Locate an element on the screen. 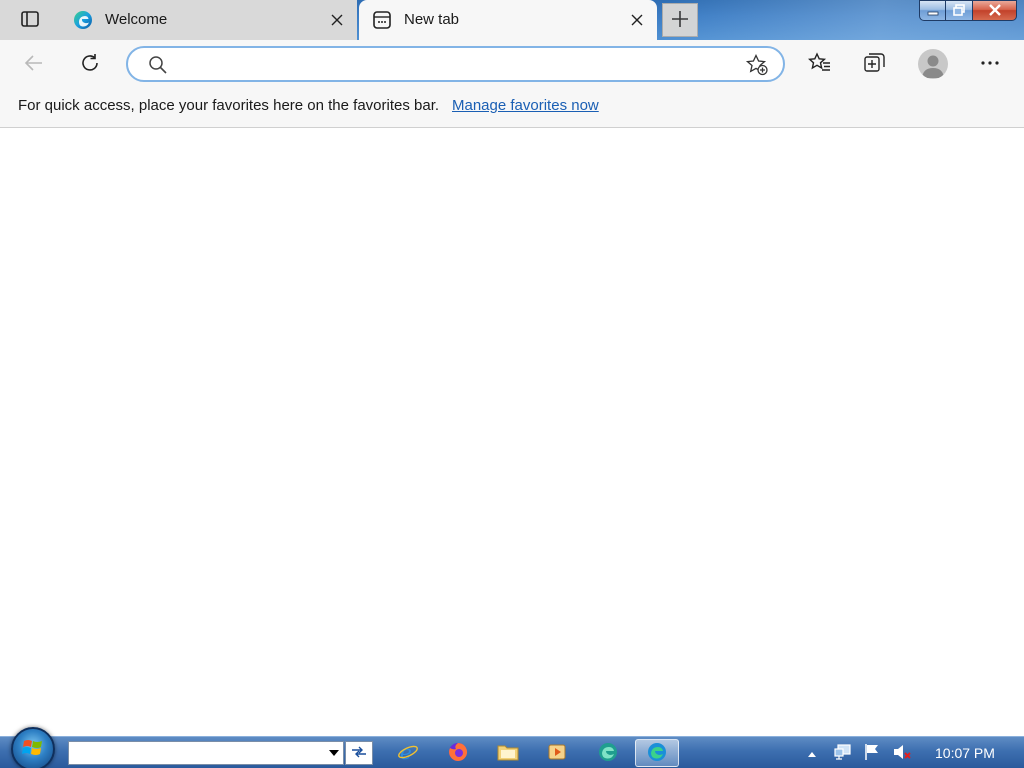 This screenshot has width=1024, height=768. internet-explorer-icon: e is located at coordinates (408, 753).